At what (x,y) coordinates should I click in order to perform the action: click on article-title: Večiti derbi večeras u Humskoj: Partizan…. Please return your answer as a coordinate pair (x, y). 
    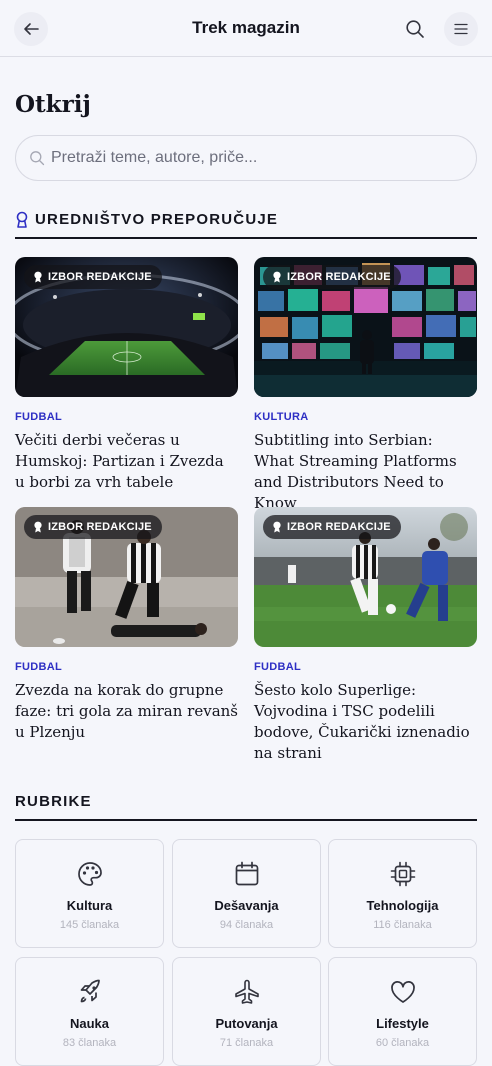
    Looking at the image, I should click on (126, 461).